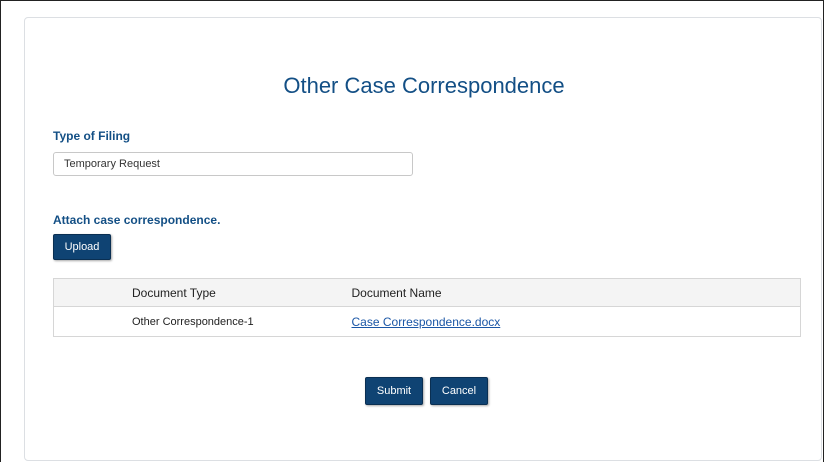 This screenshot has width=824, height=464. I want to click on submit-button: Submit, so click(394, 391).